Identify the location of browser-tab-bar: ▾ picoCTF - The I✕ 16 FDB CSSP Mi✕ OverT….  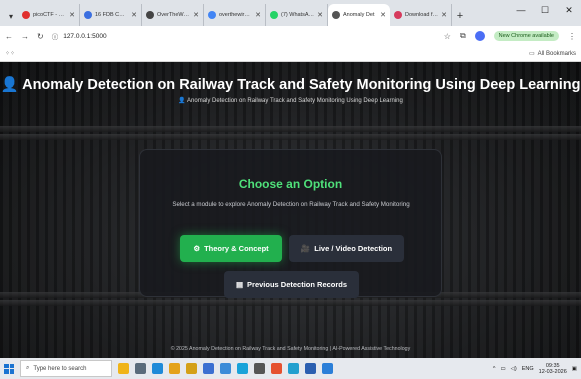
(290, 13).